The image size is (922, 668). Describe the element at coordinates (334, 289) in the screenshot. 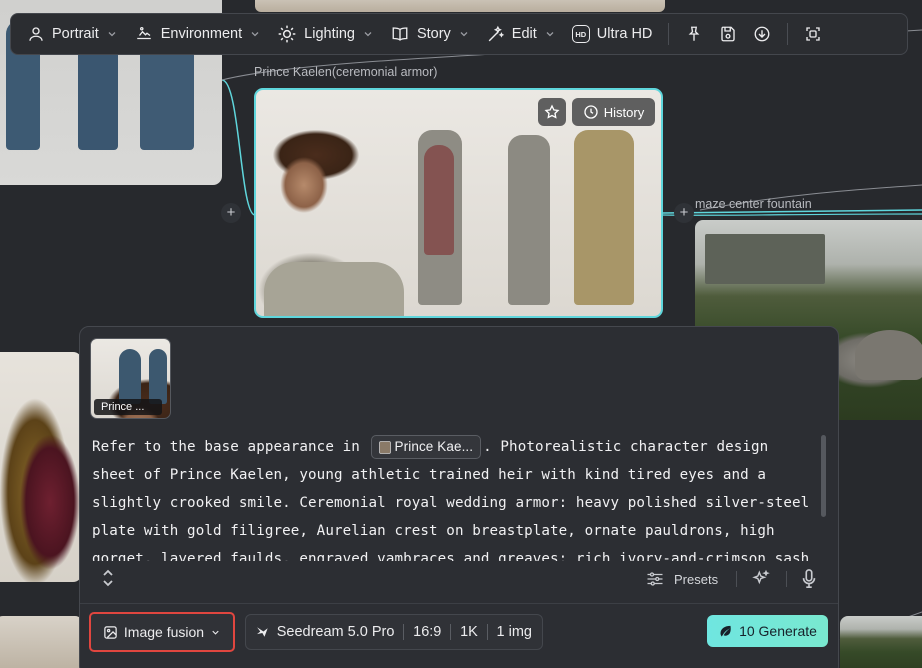

I see `portrait-bust-shape` at that location.